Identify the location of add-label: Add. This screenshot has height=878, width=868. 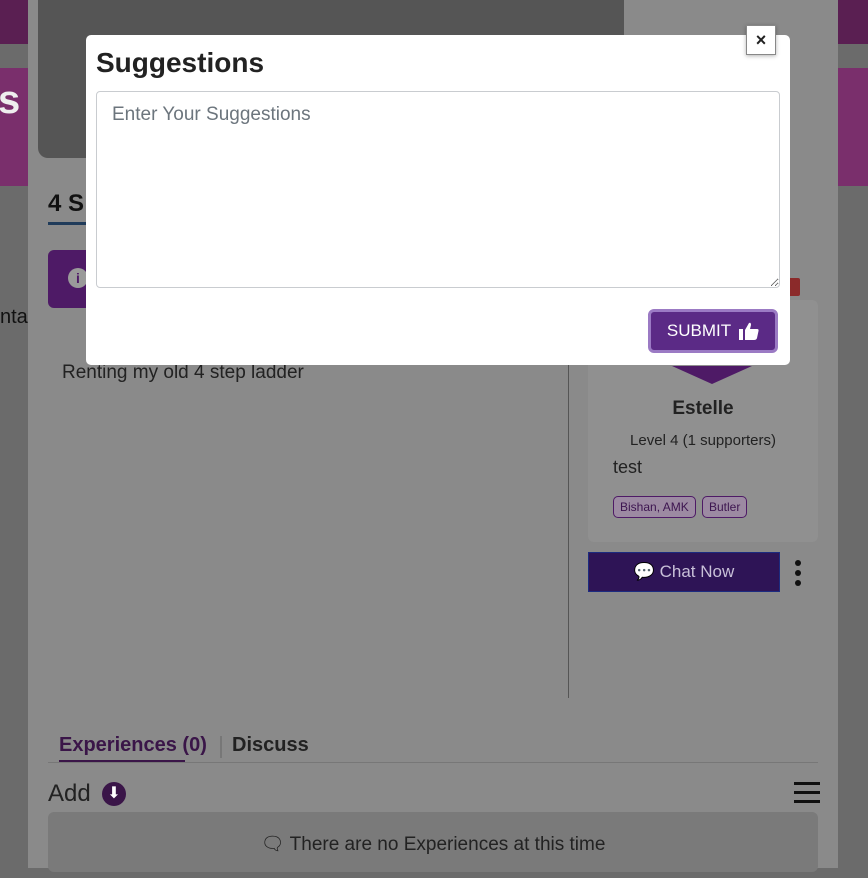
(69, 793).